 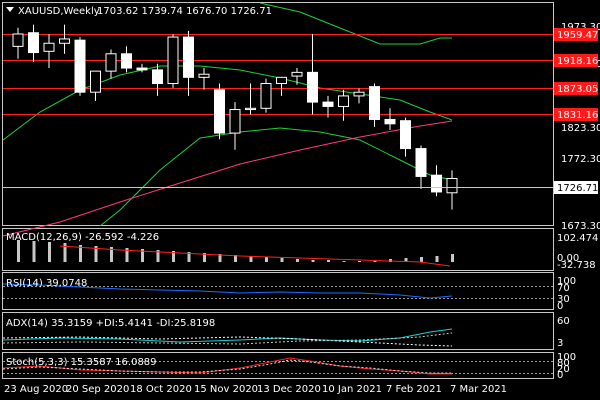 I want to click on current-price-value: 1726.71, so click(x=577, y=188).